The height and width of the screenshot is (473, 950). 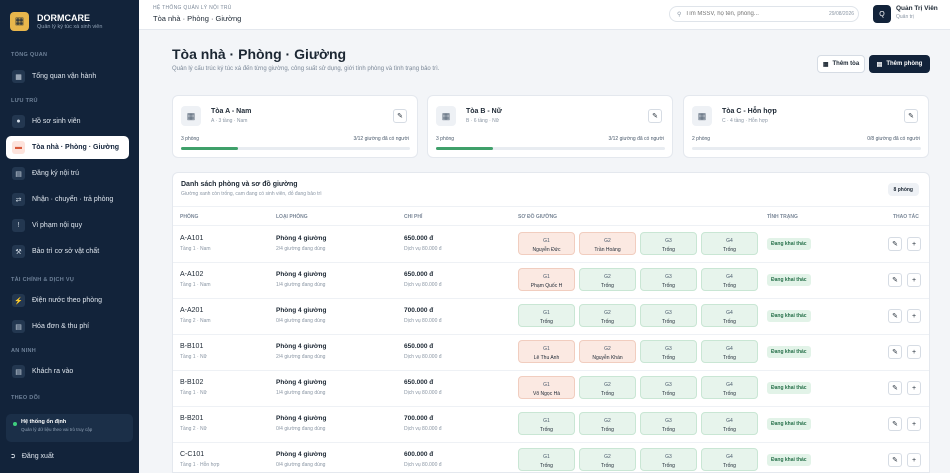 I want to click on avatar: Q, so click(x=882, y=14).